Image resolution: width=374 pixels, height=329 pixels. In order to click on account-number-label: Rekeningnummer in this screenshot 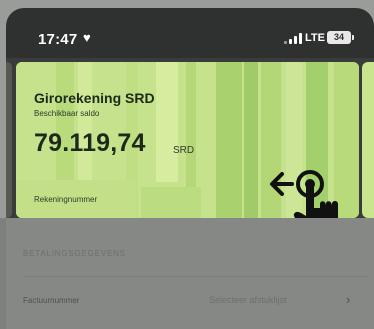, I will do `click(66, 199)`.